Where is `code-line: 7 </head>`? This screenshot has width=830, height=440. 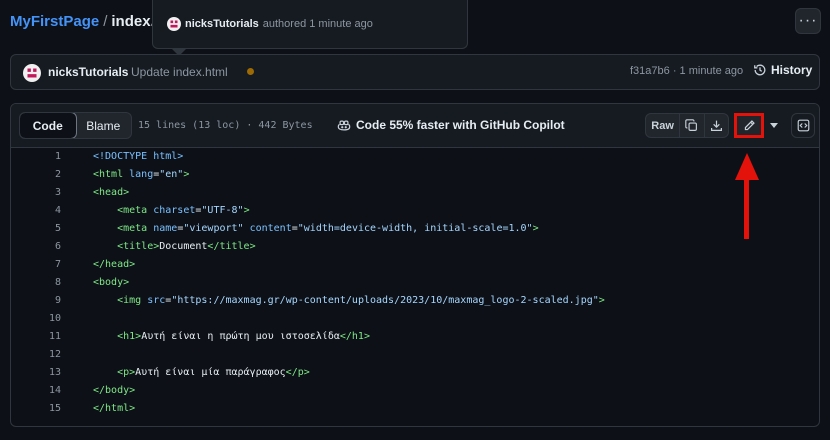
code-line: 7 </head> is located at coordinates (415, 265).